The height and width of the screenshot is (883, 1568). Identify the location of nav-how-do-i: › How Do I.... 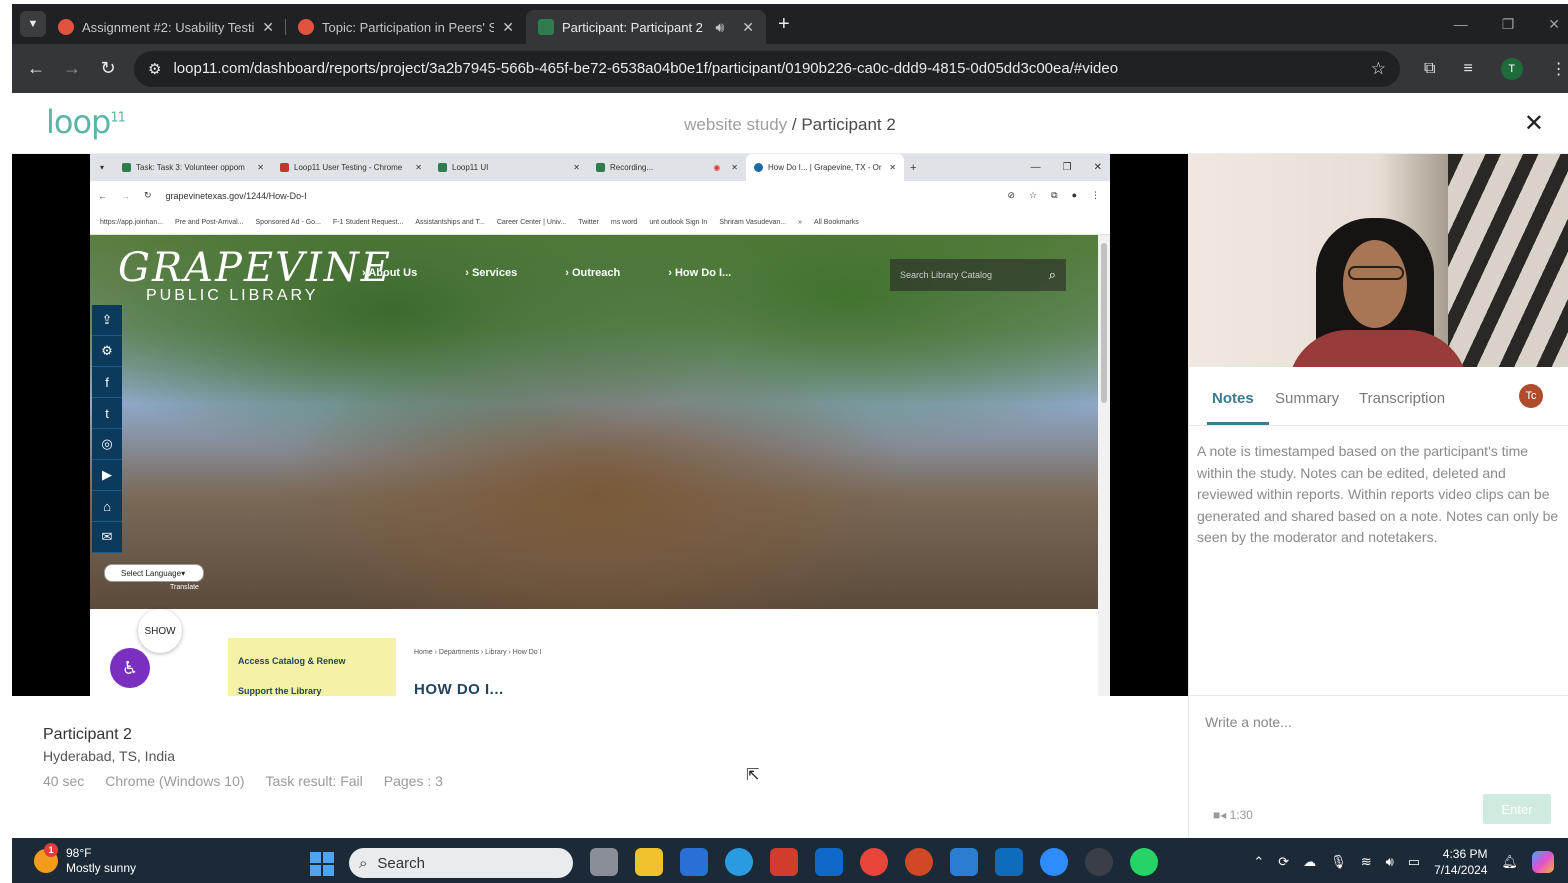
(700, 273).